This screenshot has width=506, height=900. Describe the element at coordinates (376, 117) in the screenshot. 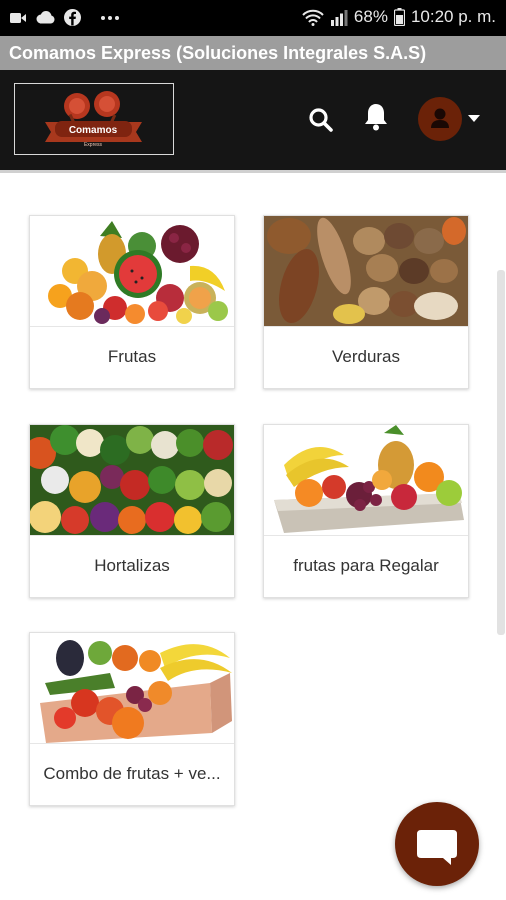

I see `bell-icon` at that location.